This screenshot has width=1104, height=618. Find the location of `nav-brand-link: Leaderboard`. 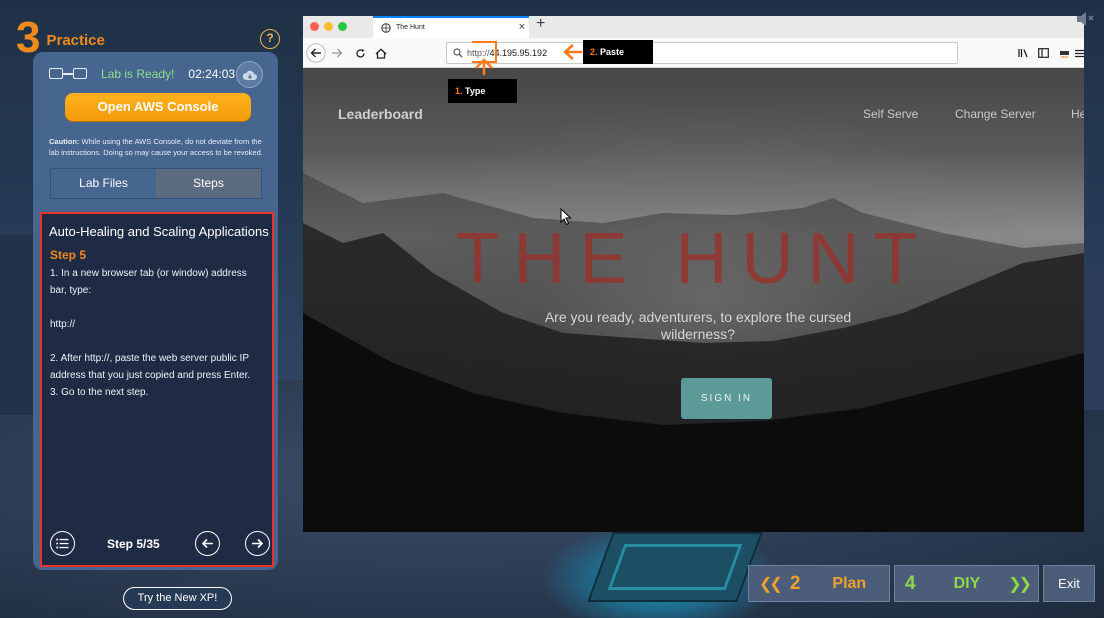

nav-brand-link: Leaderboard is located at coordinates (380, 114).